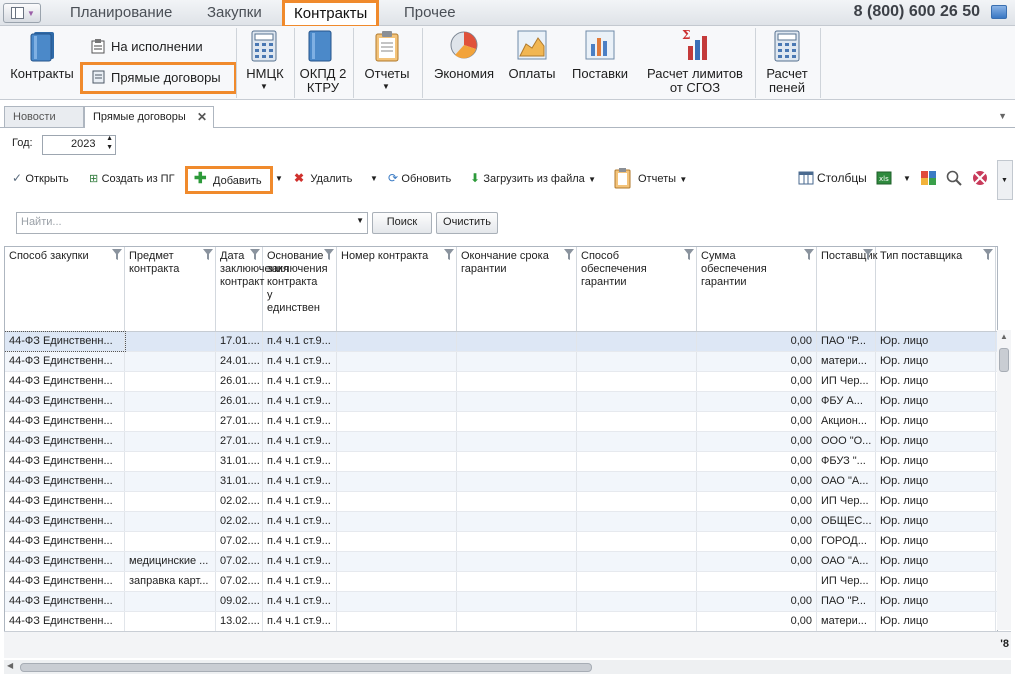 This screenshot has width=1015, height=680. Describe the element at coordinates (464, 74) in the screenshot. I see `ribbon-economy-button: Экономия` at that location.